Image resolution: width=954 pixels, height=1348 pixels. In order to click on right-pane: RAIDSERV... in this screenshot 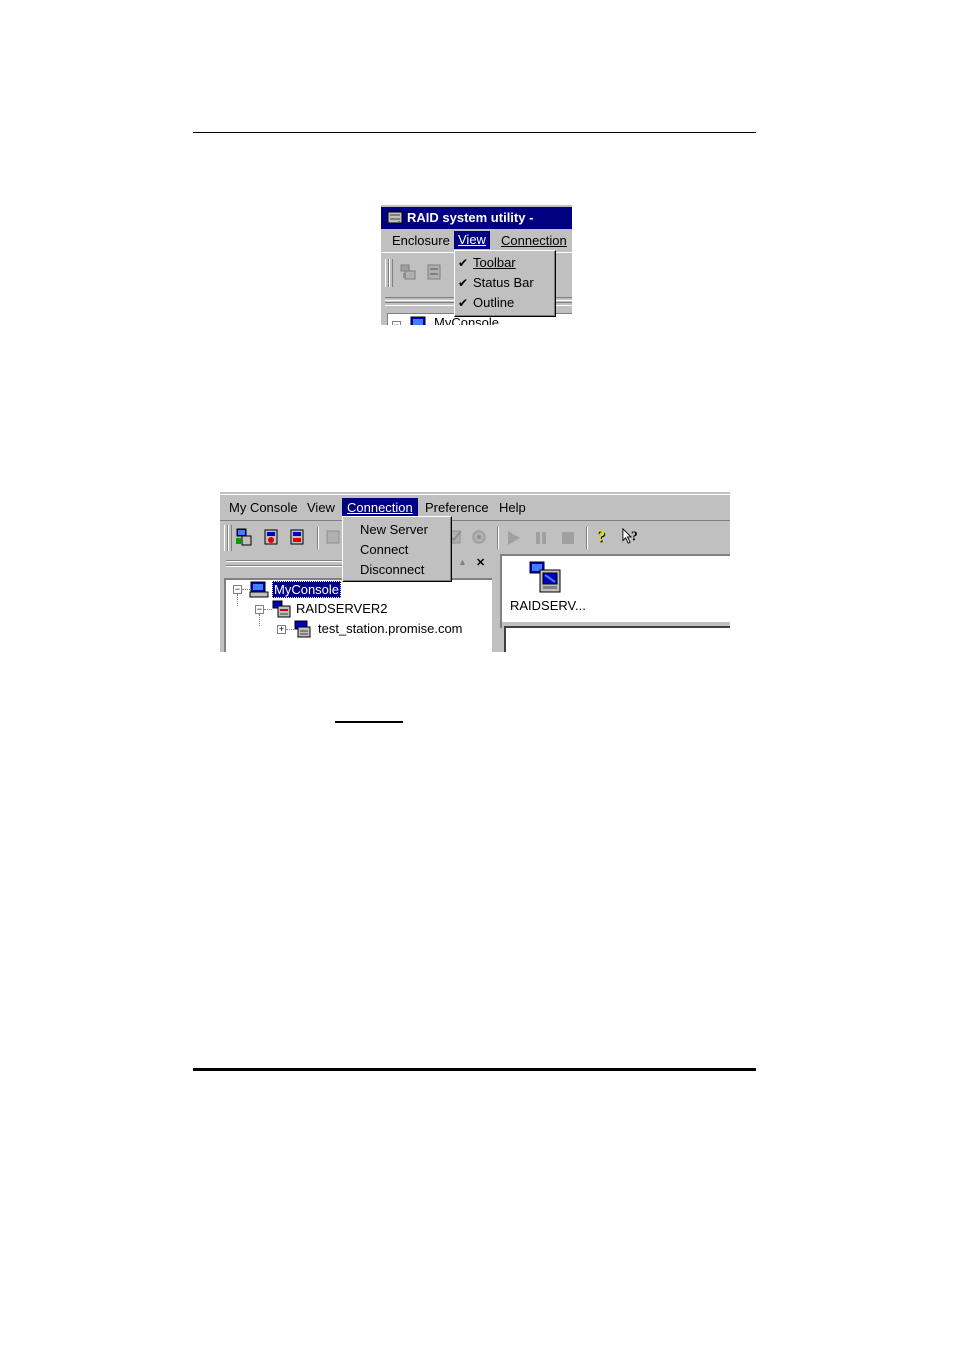, I will do `click(615, 591)`.